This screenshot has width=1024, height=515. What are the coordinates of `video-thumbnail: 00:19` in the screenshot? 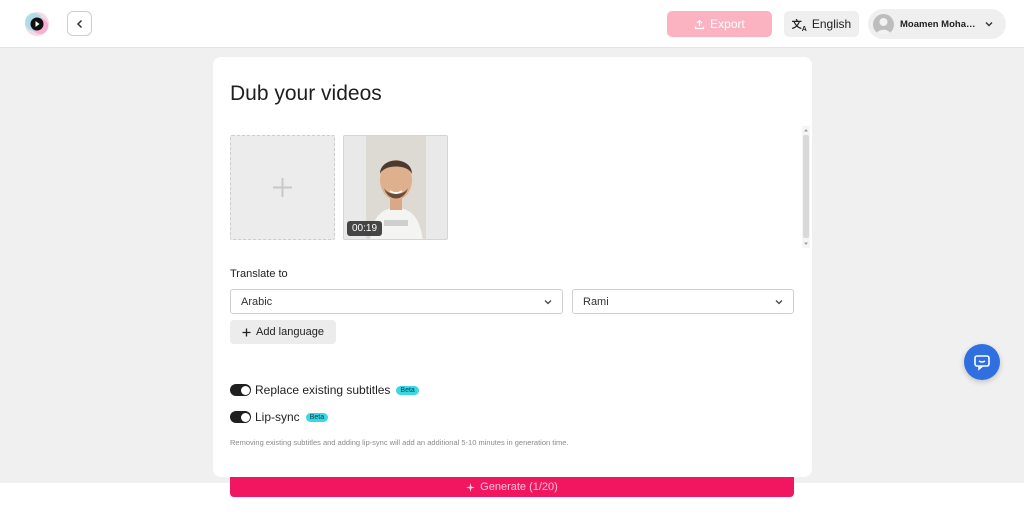 It's located at (395, 187).